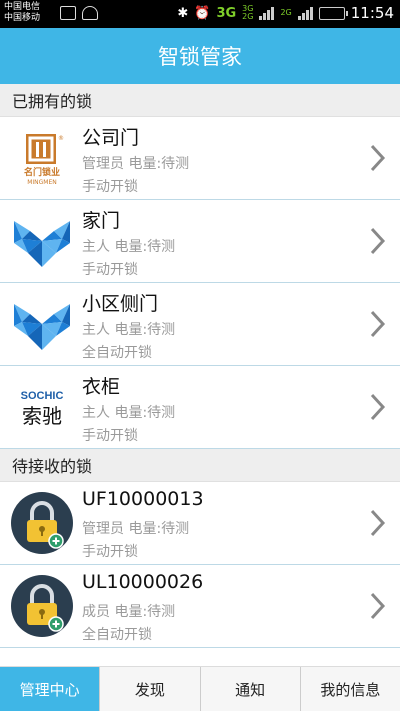 The width and height of the screenshot is (400, 711). Describe the element at coordinates (68, 13) in the screenshot. I see `image-notification-icon` at that location.